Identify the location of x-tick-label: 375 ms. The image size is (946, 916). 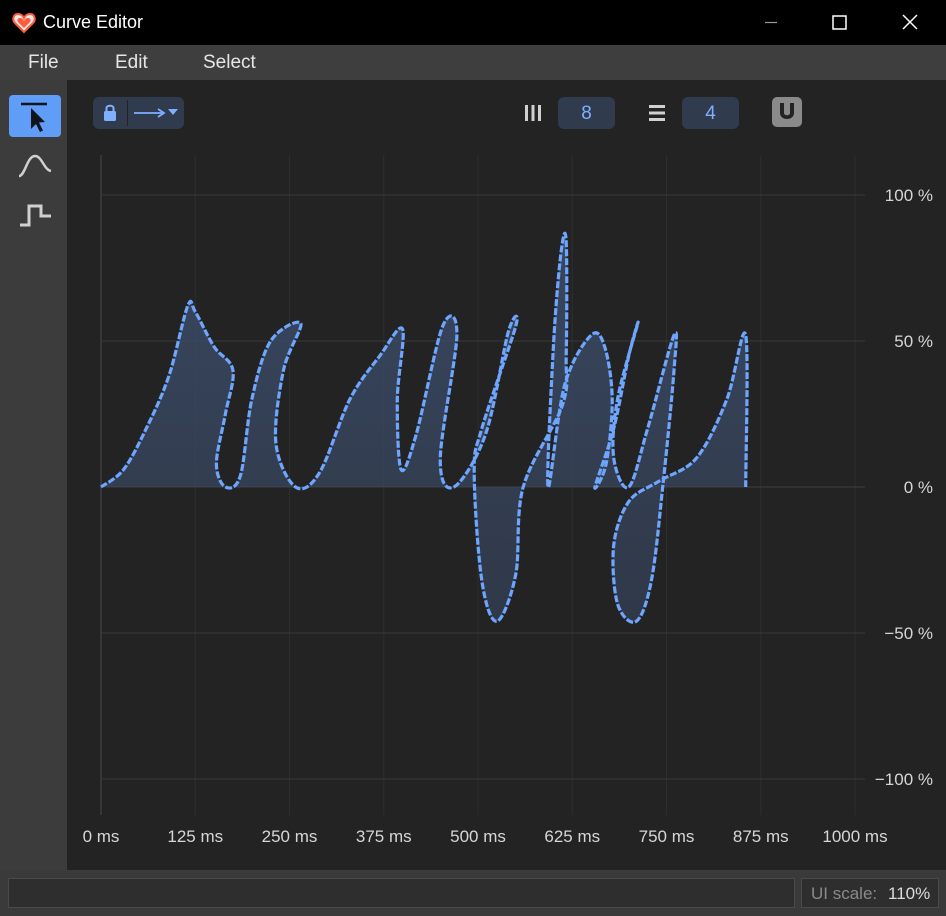
(384, 836).